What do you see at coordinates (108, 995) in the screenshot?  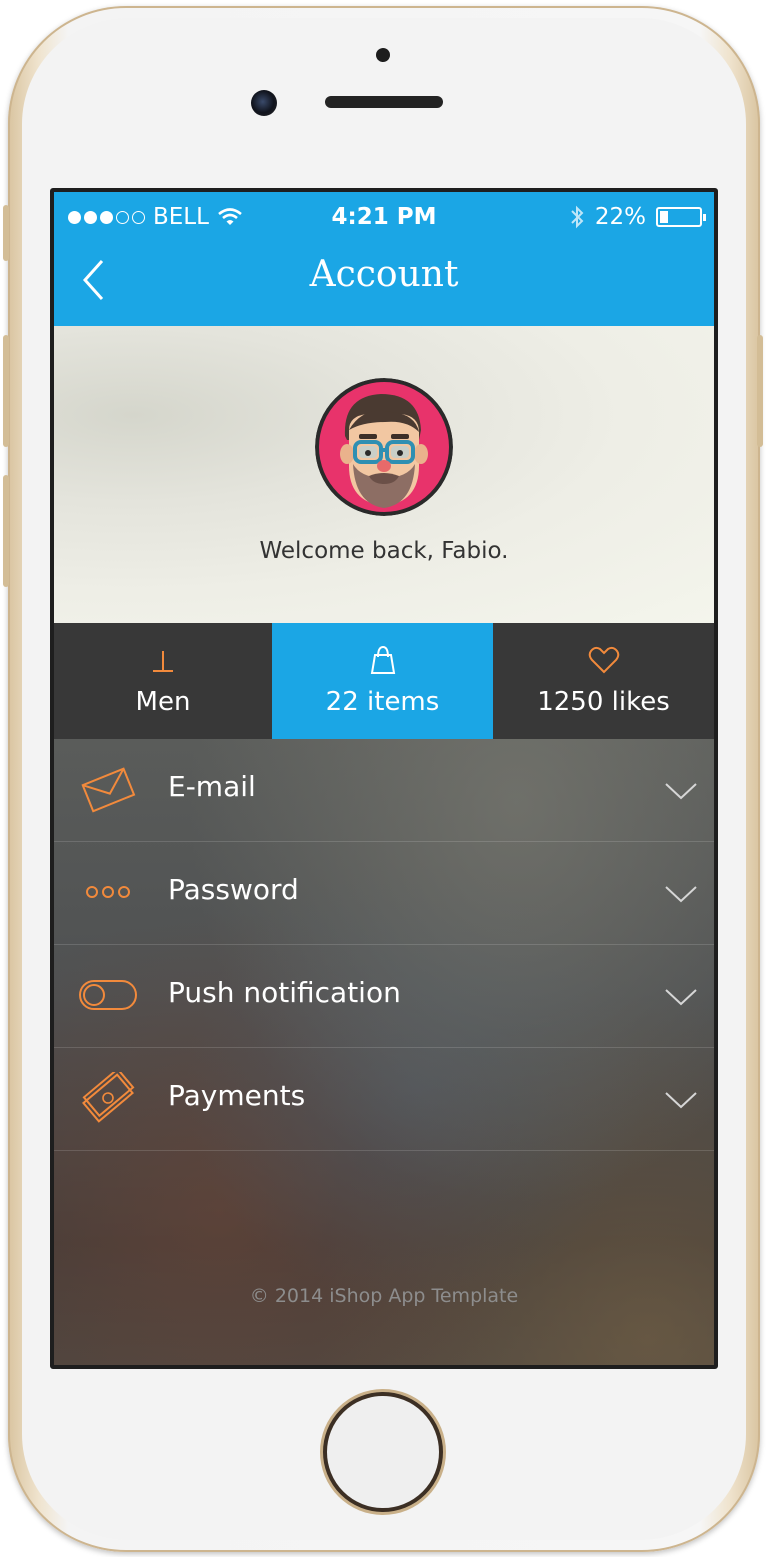 I see `toggle-icon` at bounding box center [108, 995].